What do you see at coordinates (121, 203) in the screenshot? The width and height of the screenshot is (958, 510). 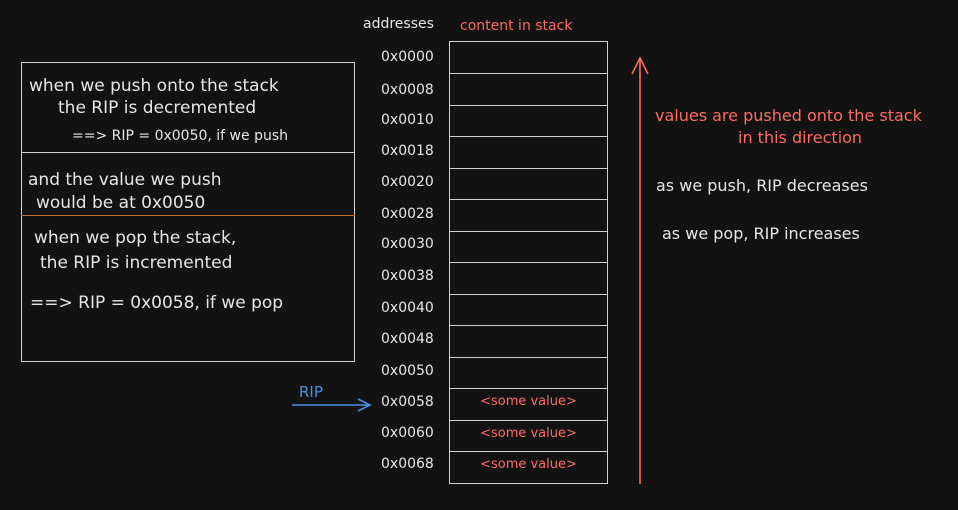 I see `value-note-line: would be at 0x0050` at bounding box center [121, 203].